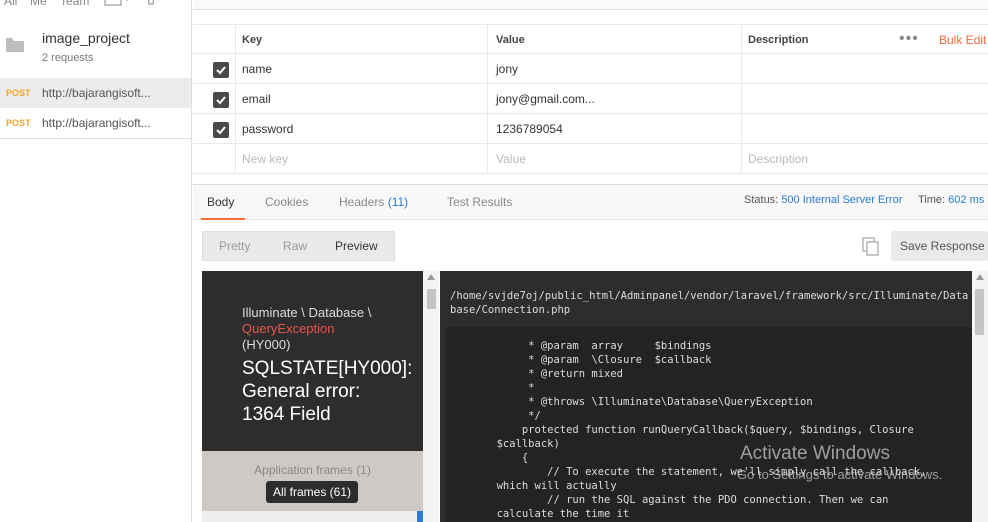  What do you see at coordinates (615, 129) in the screenshot?
I see `value-field: 1236789054` at bounding box center [615, 129].